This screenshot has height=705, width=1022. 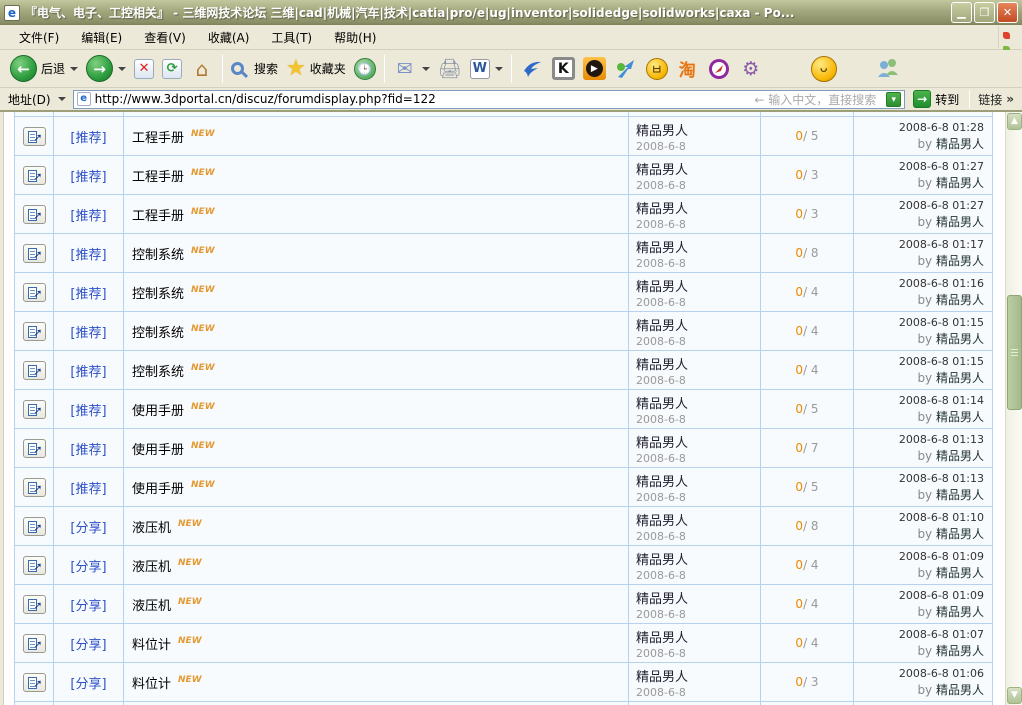 What do you see at coordinates (532, 69) in the screenshot?
I see `thunder-button` at bounding box center [532, 69].